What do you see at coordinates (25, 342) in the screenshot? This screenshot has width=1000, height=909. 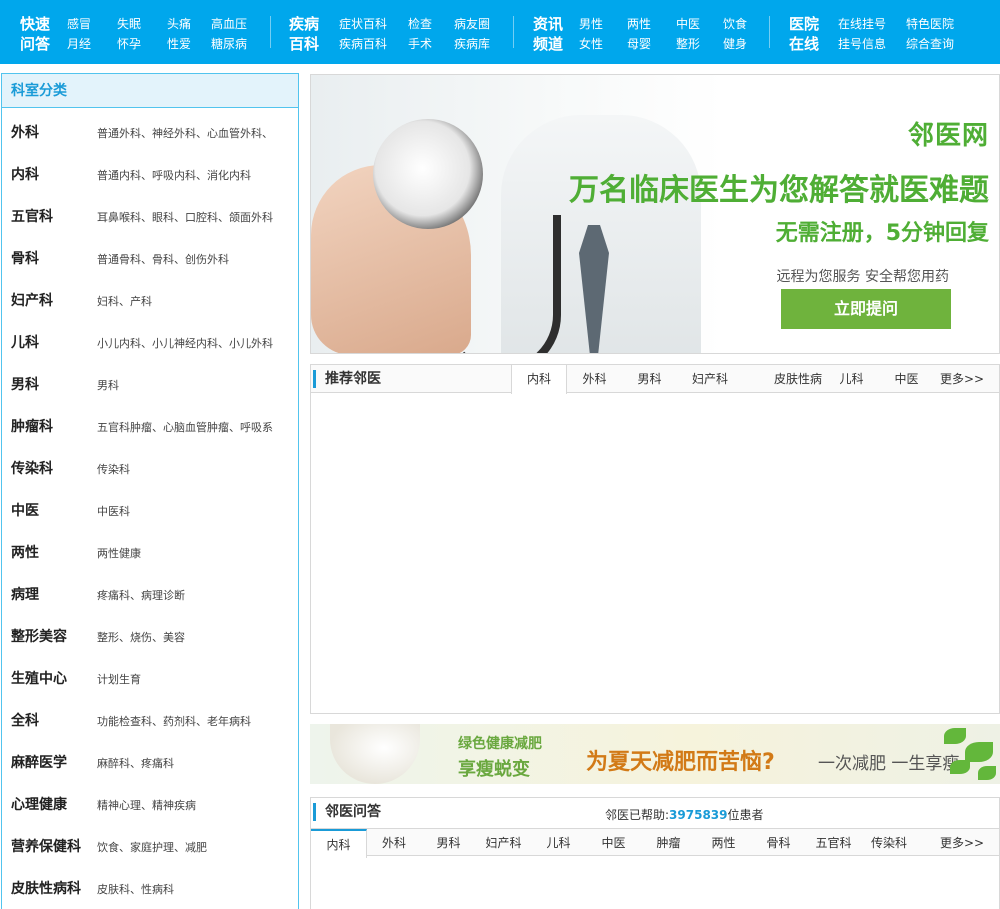 I see `department-name-link: 儿科` at bounding box center [25, 342].